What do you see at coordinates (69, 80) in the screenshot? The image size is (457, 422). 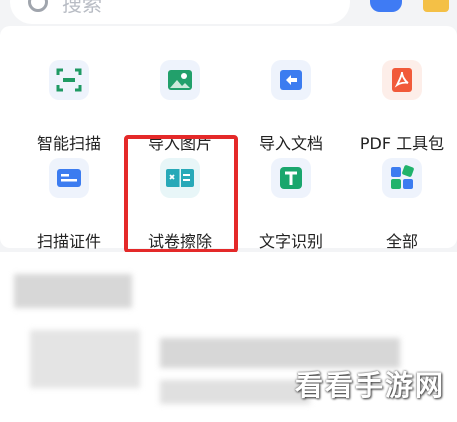 I see `scan-icon` at bounding box center [69, 80].